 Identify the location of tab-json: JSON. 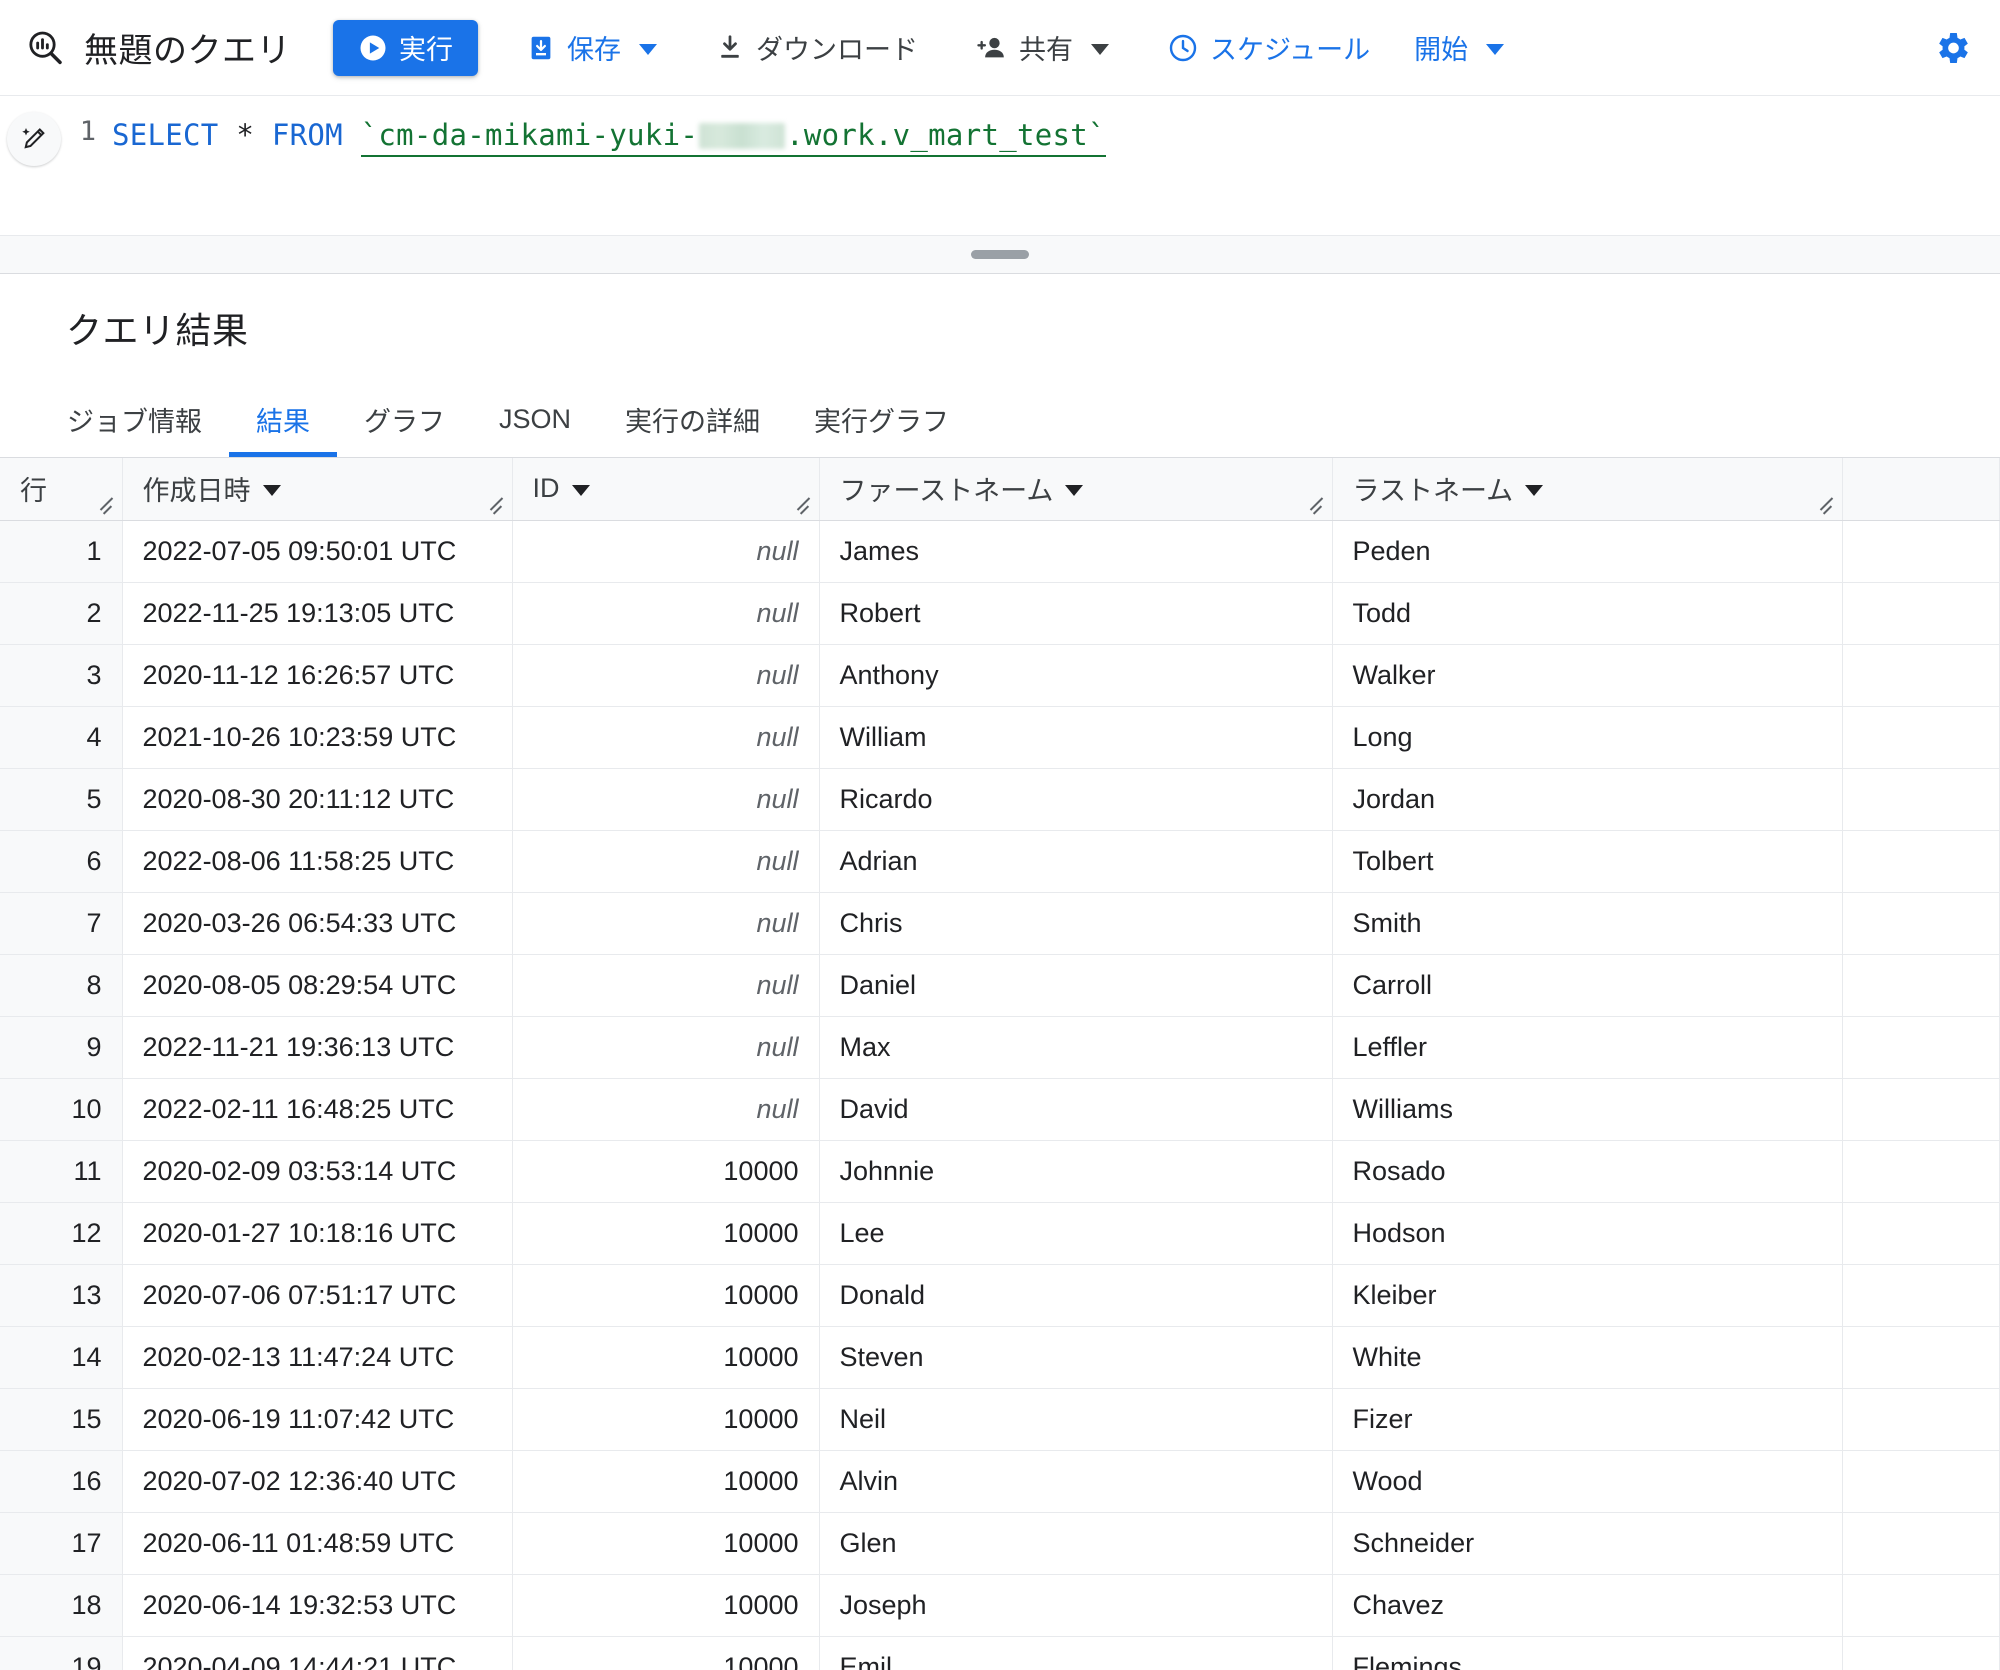
(535, 419).